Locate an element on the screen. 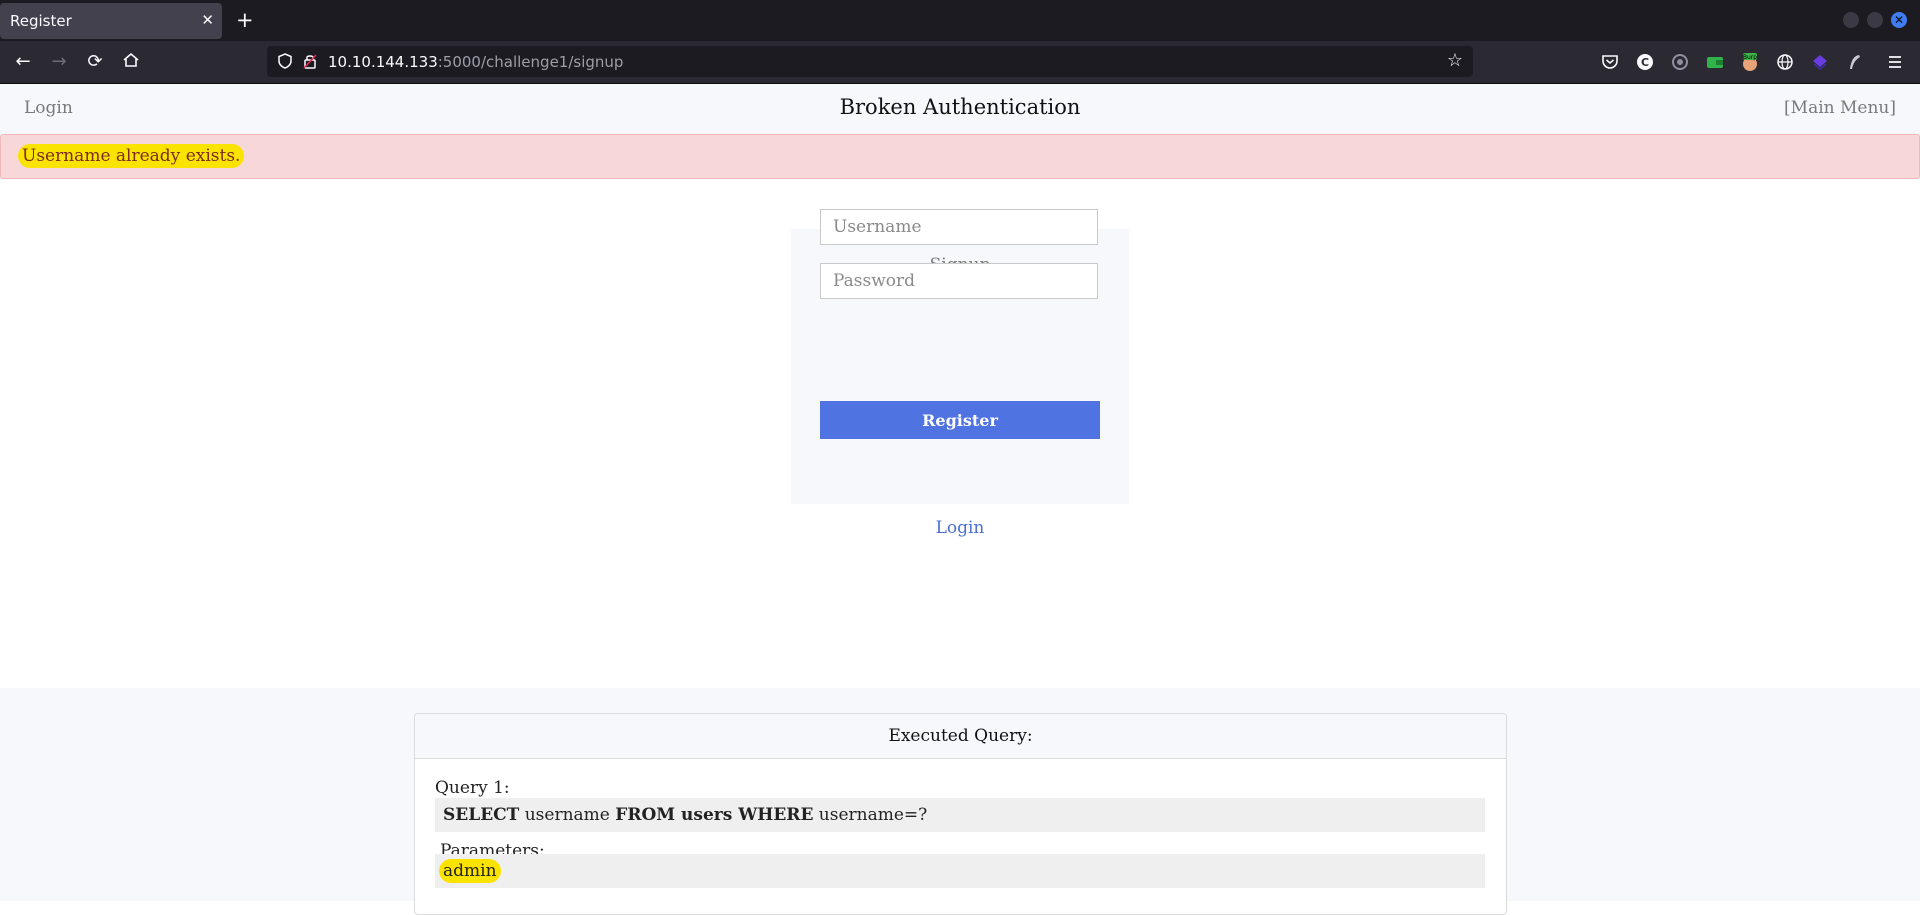  sql-text: username is located at coordinates (567, 815).